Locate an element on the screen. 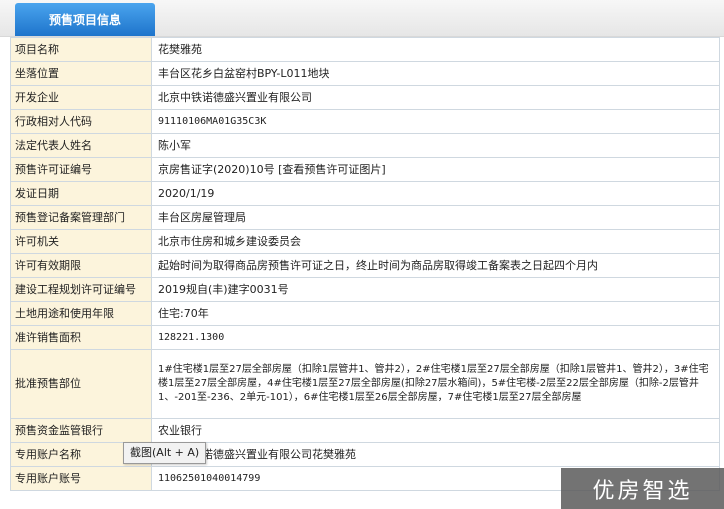 This screenshot has width=724, height=509. row-label: 专用账户账号 is located at coordinates (81, 478).